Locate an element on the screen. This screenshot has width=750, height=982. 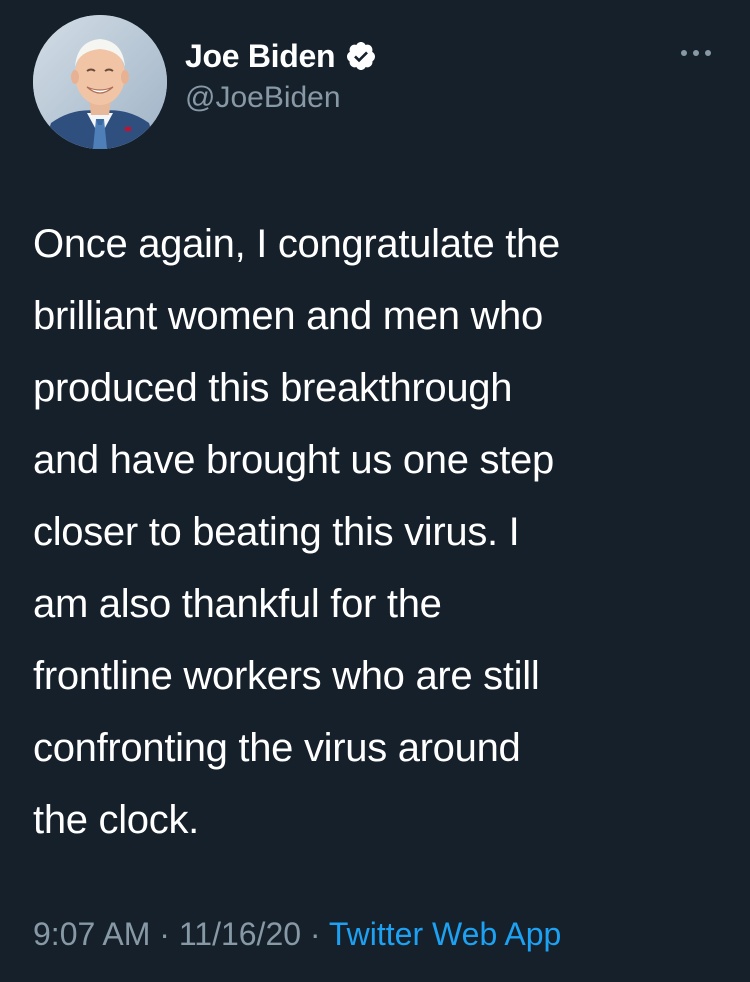
display-name: Joe Biden is located at coordinates (260, 56).